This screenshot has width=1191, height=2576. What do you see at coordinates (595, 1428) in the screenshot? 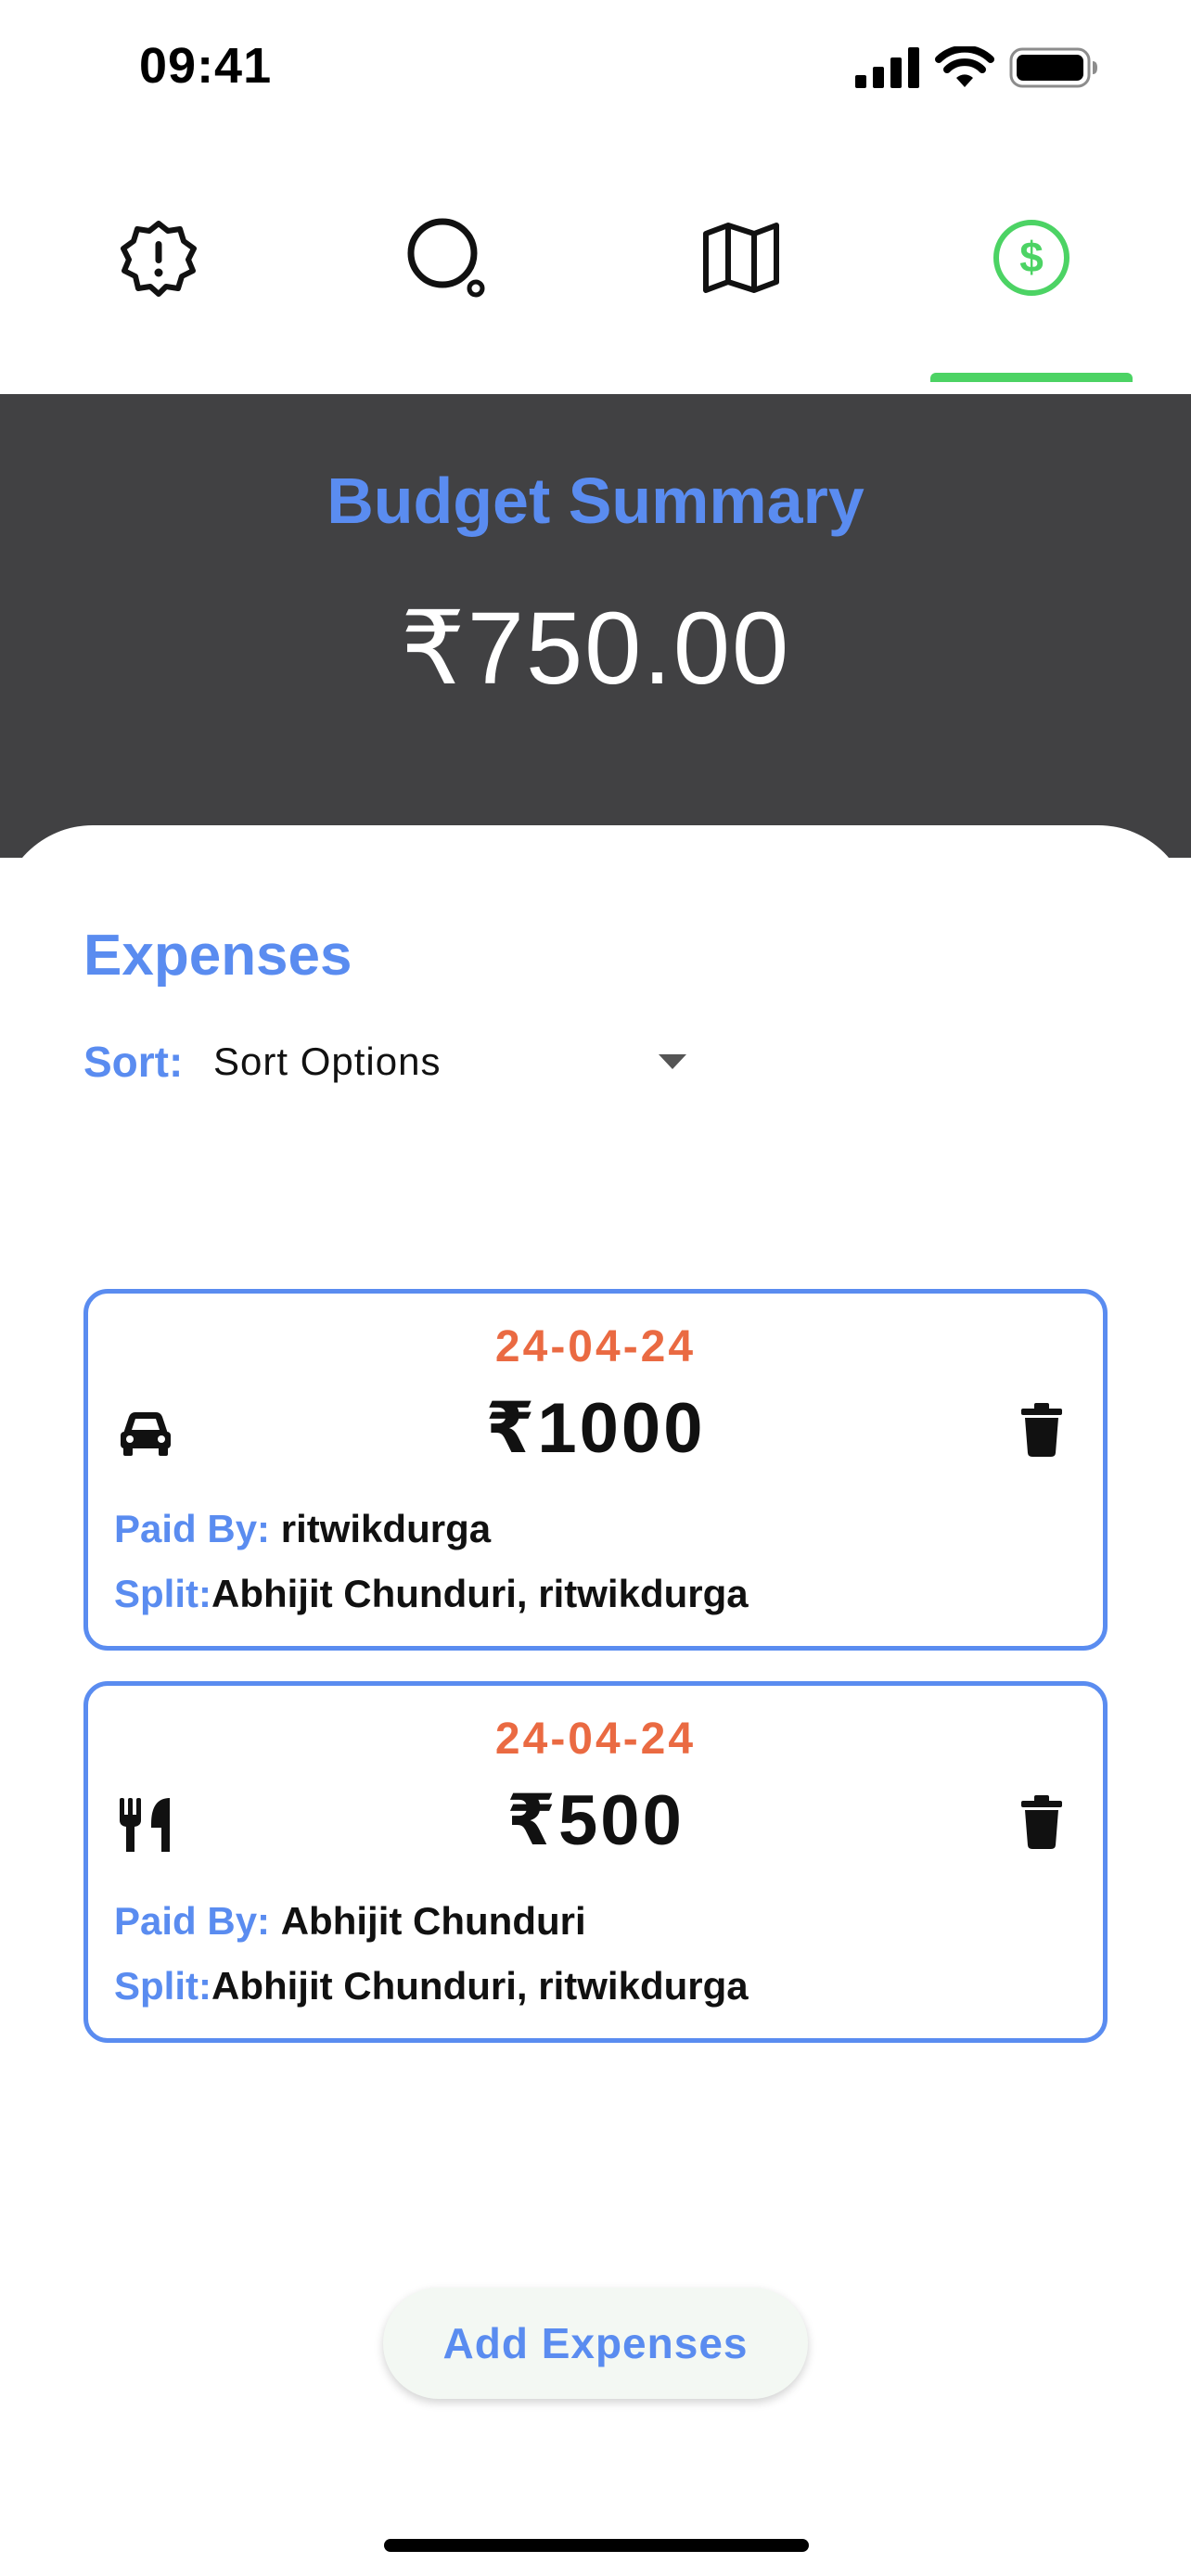
I see `expense-amount: ₹1000` at bounding box center [595, 1428].